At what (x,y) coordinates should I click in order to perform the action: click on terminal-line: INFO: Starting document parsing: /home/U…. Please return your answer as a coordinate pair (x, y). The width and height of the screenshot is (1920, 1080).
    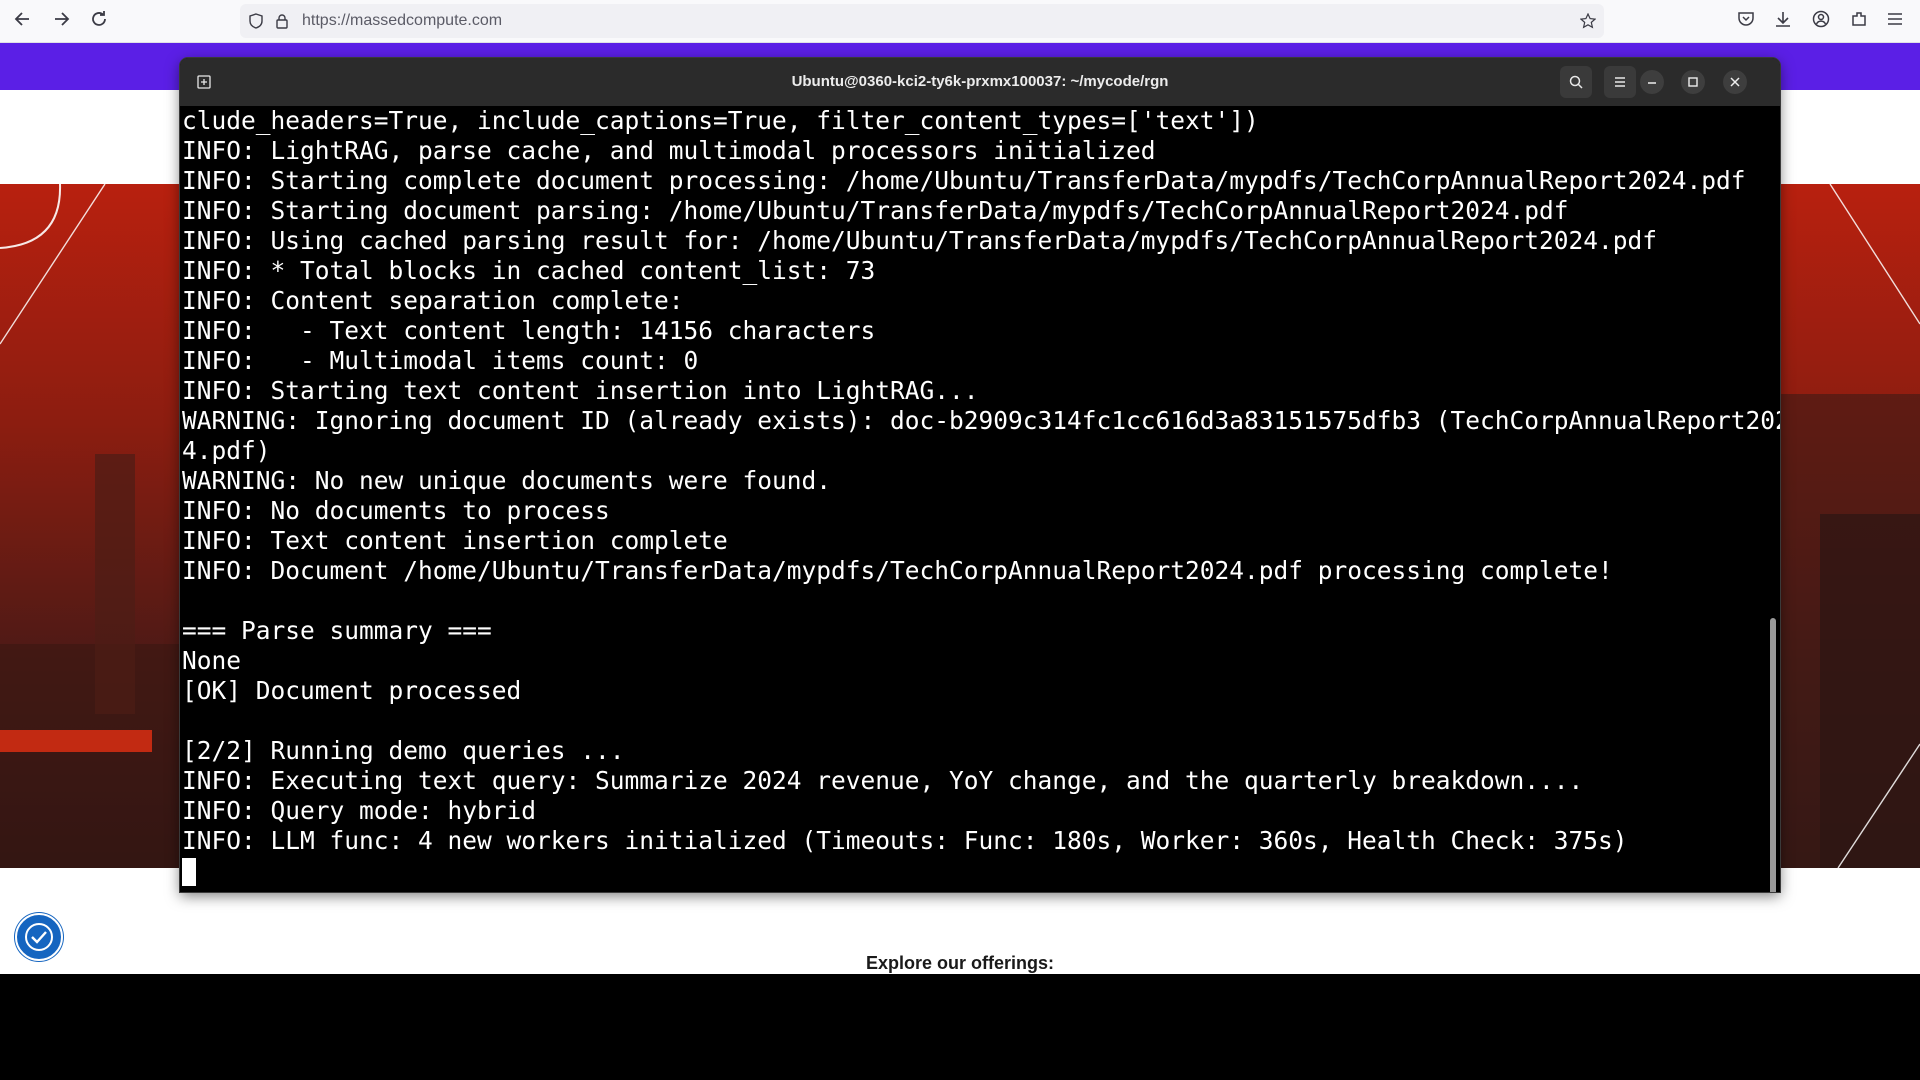
    Looking at the image, I should click on (875, 210).